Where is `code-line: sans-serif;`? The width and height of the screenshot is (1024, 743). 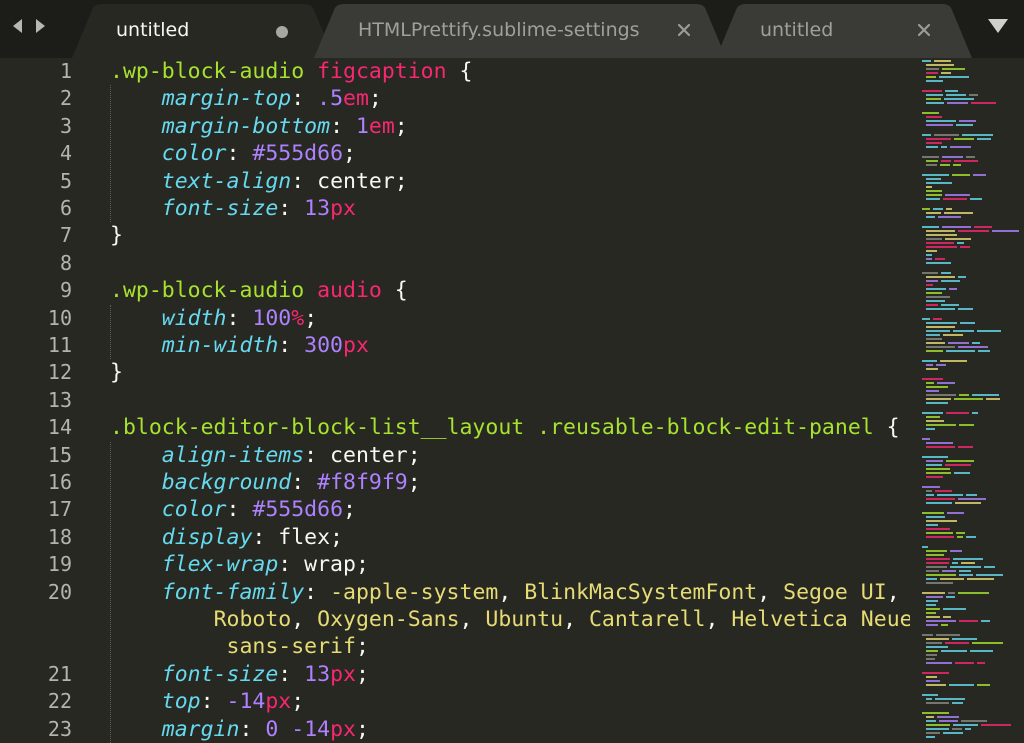 code-line: sans-serif; is located at coordinates (239, 646).